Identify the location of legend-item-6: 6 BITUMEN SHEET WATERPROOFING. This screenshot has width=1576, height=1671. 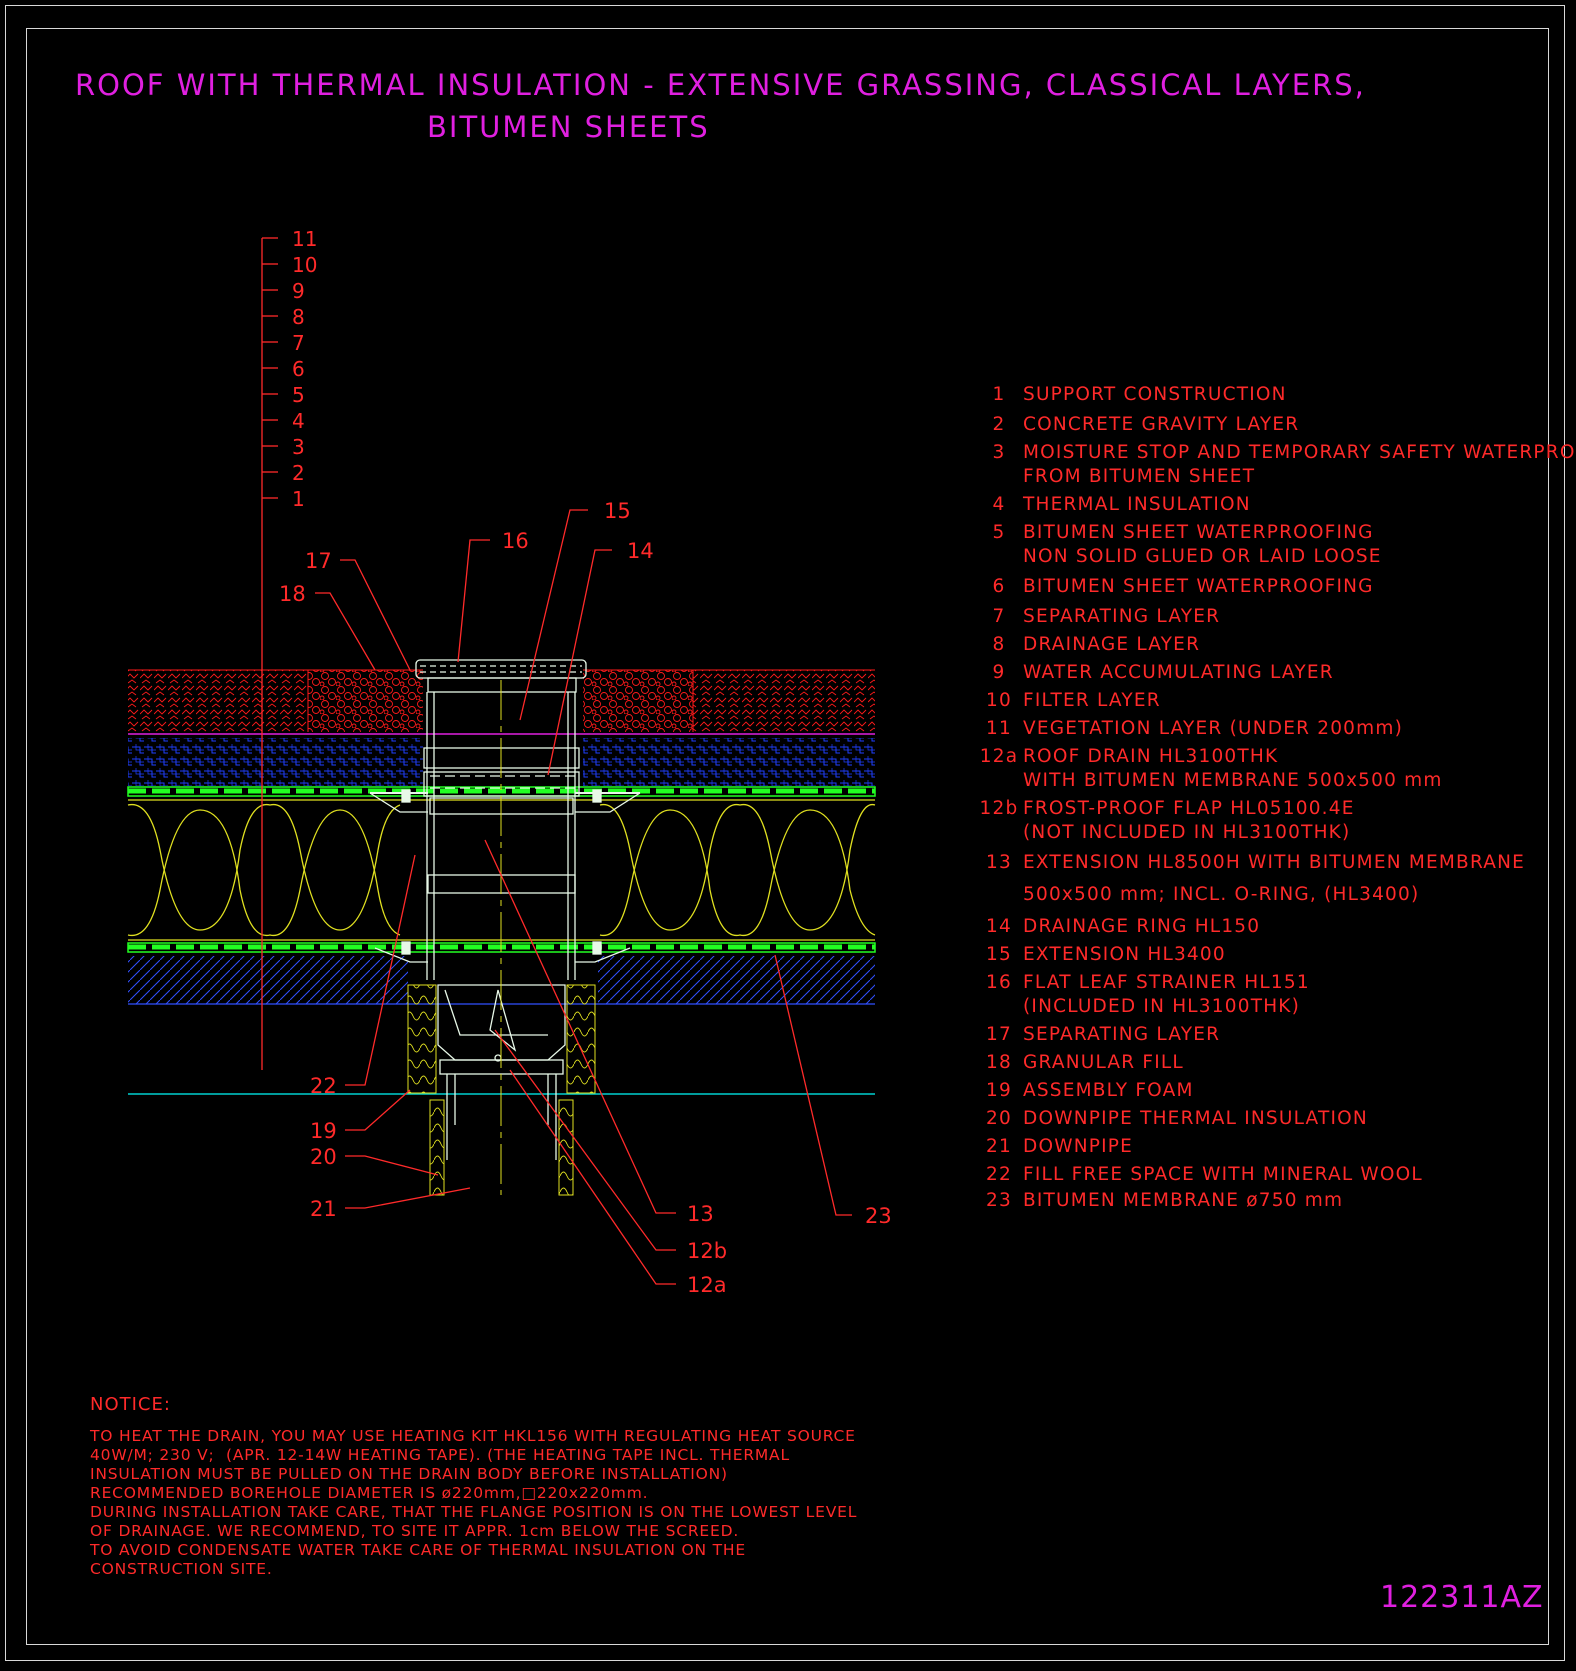
(1265, 587).